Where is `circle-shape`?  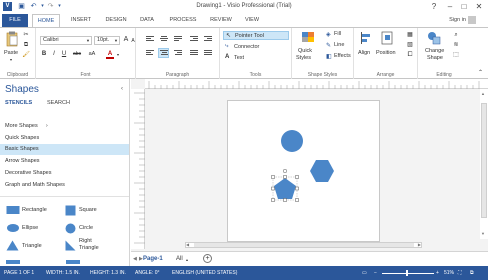
circle-shape is located at coordinates (292, 141).